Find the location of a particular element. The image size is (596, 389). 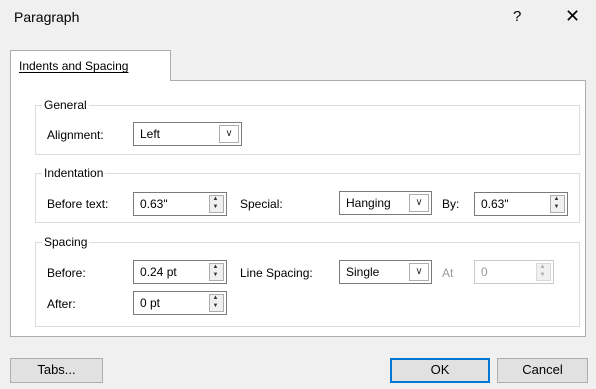

close-icon: ✕ is located at coordinates (572, 16).